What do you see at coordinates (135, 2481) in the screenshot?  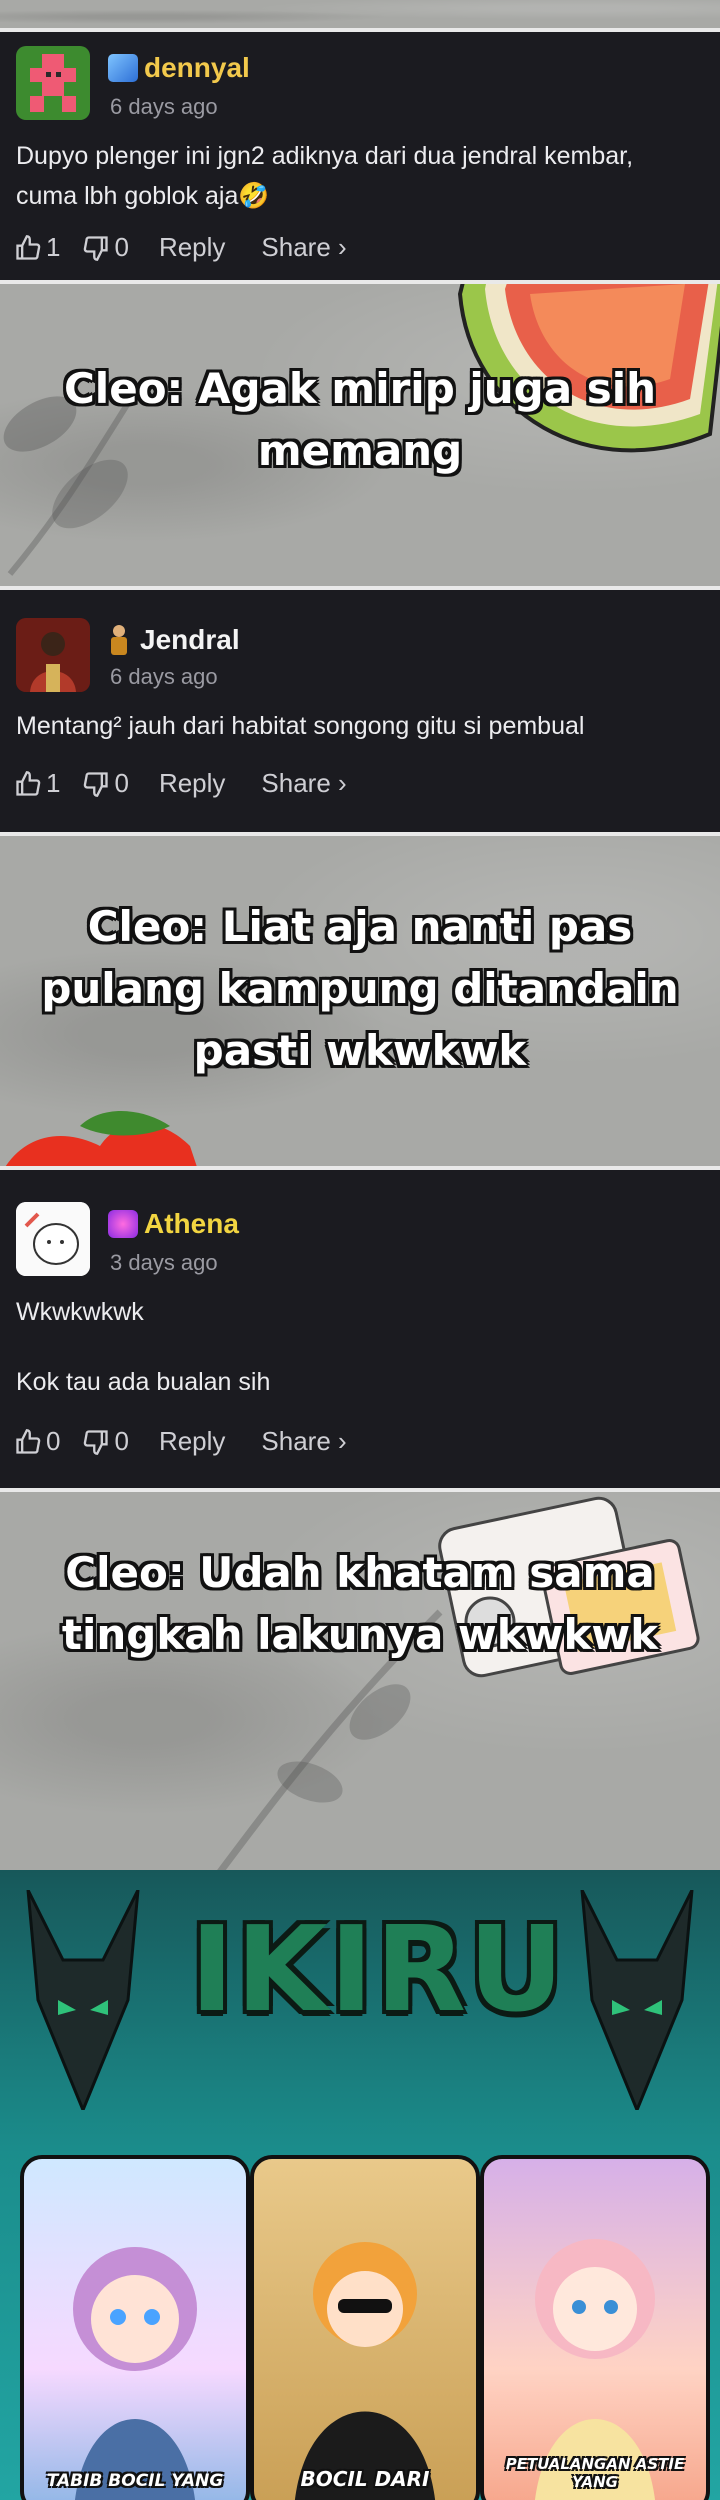 I see `card-title: TABIB BOCIL YANG` at bounding box center [135, 2481].